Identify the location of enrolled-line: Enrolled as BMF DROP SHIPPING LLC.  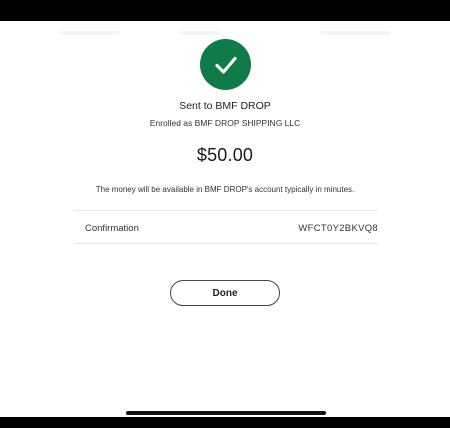
(225, 123).